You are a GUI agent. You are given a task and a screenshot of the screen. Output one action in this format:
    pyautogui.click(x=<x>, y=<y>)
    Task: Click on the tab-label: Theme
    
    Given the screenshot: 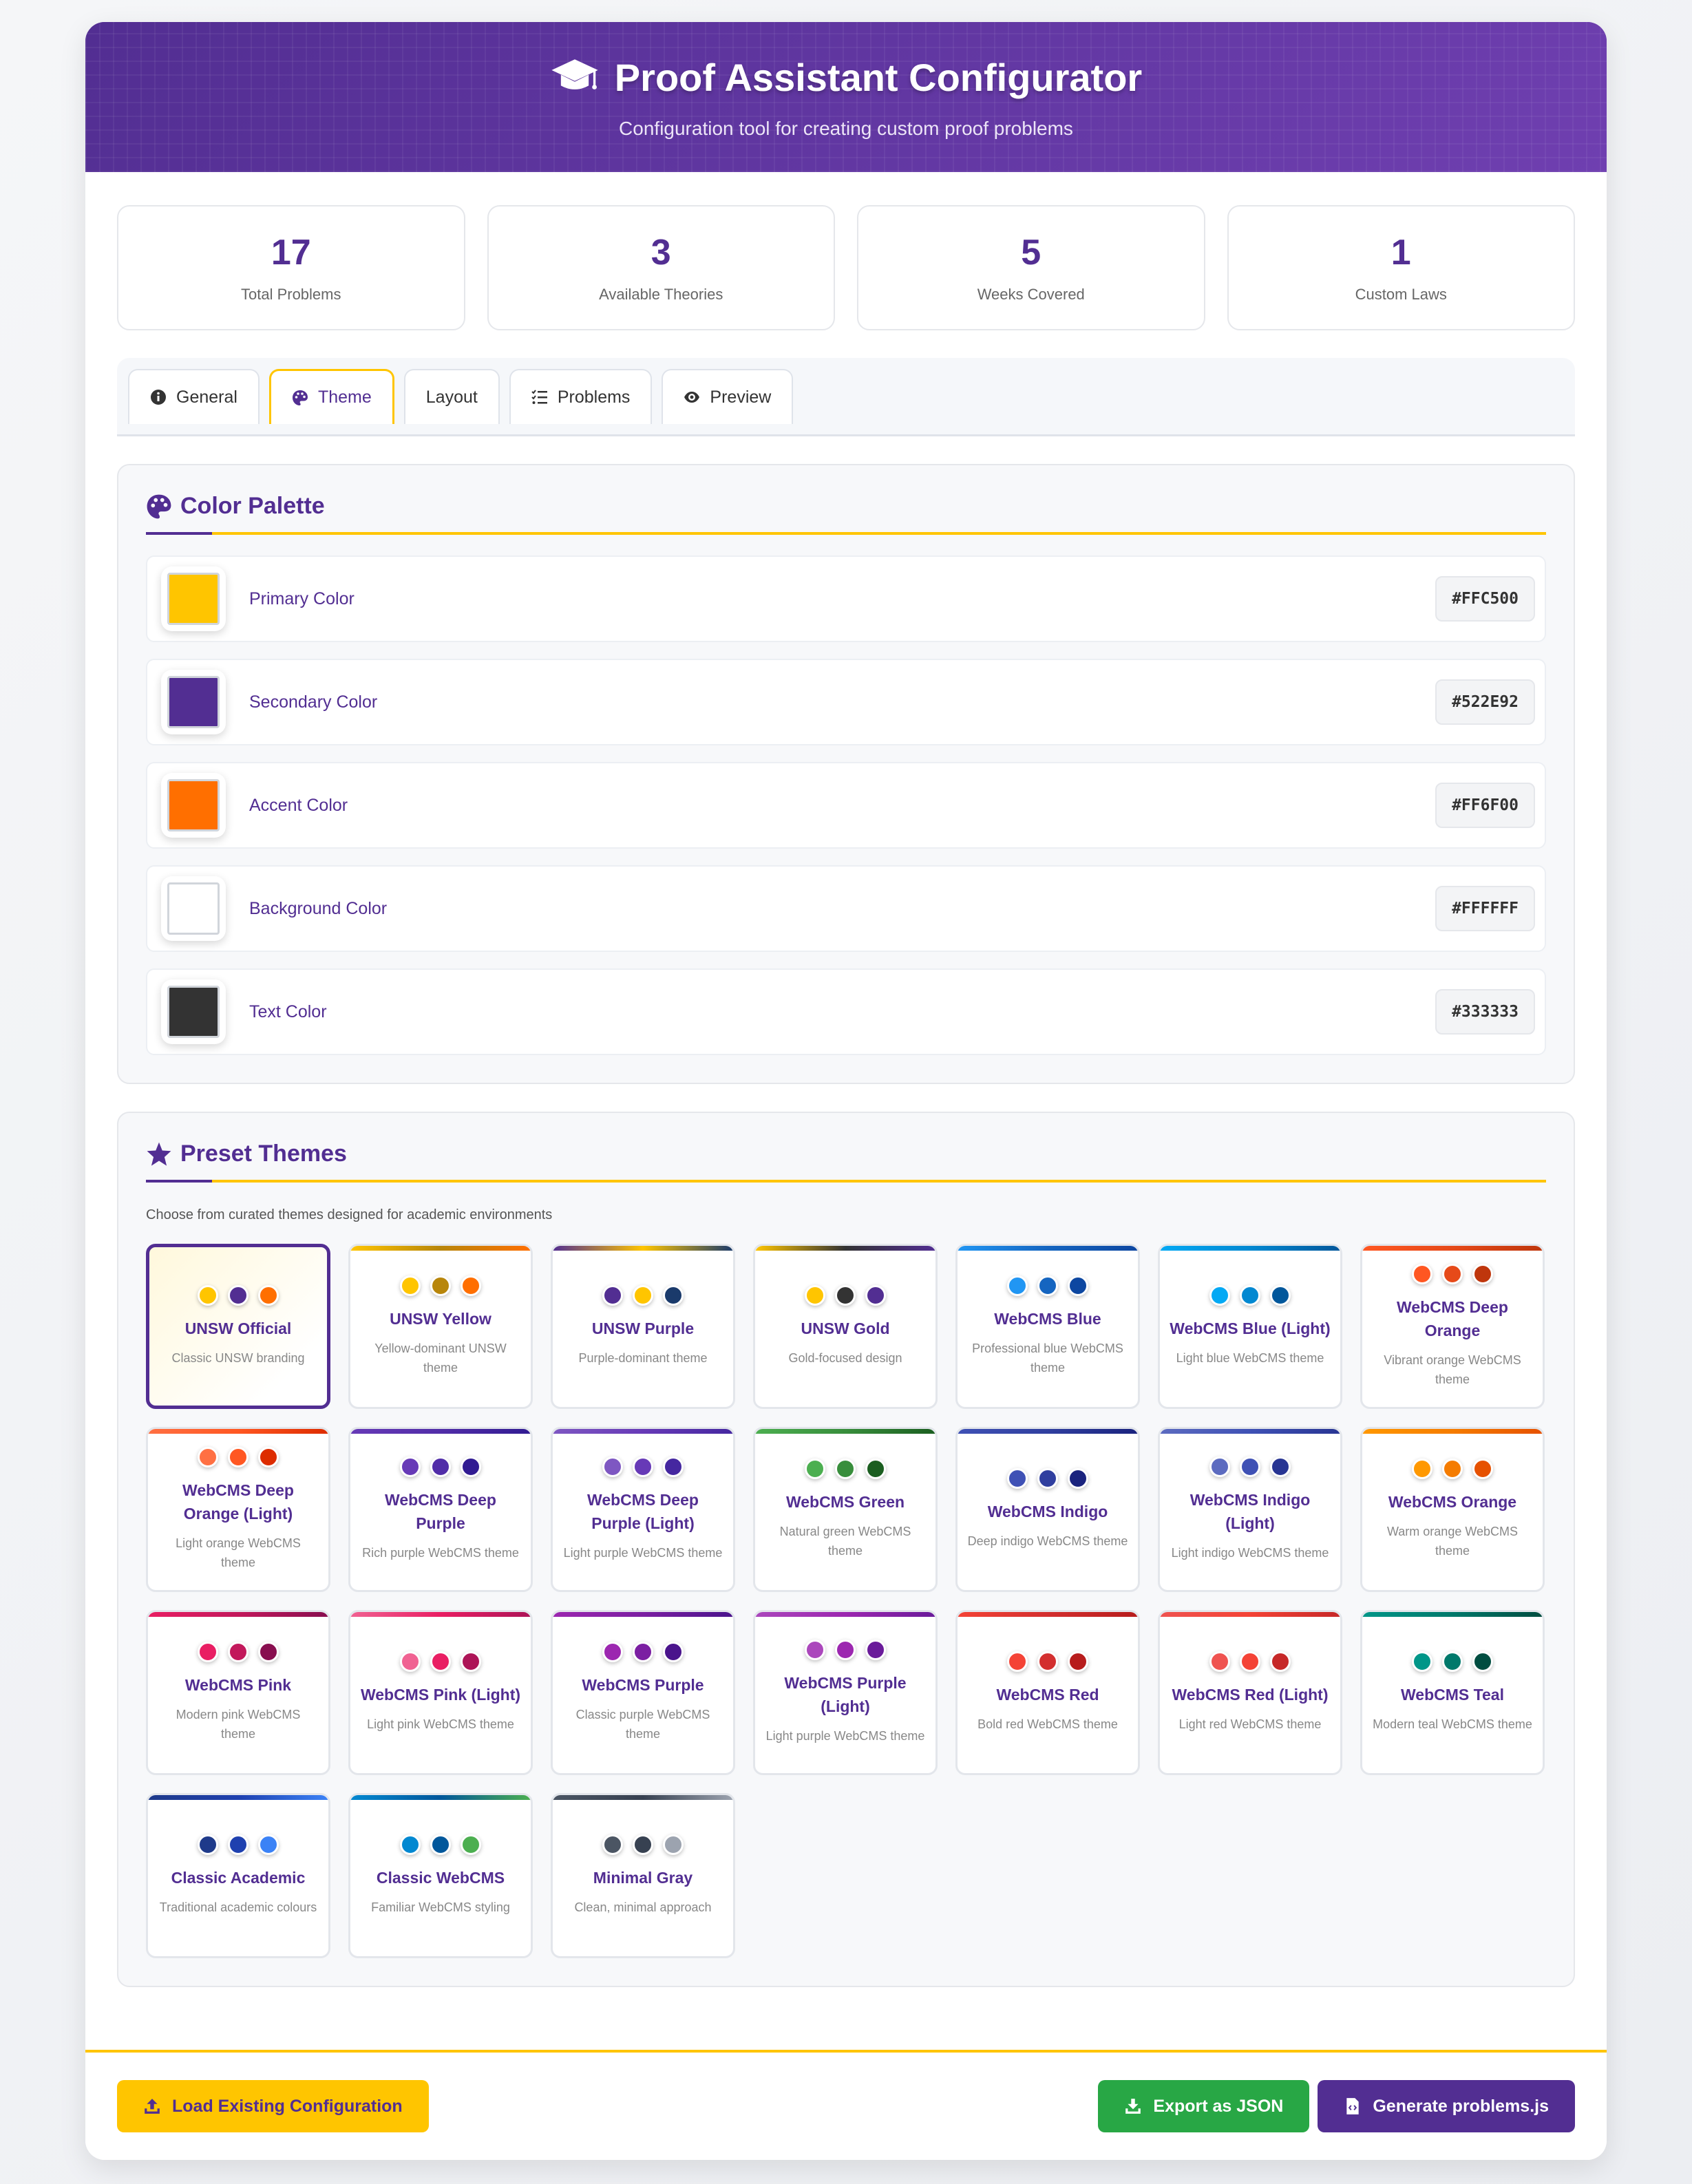 What is the action you would take?
    pyautogui.click(x=344, y=397)
    